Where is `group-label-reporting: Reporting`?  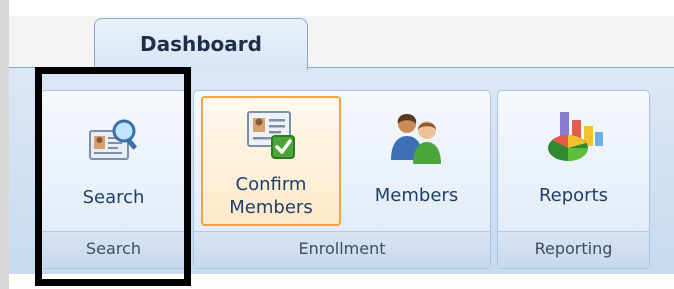
group-label-reporting: Reporting is located at coordinates (573, 249).